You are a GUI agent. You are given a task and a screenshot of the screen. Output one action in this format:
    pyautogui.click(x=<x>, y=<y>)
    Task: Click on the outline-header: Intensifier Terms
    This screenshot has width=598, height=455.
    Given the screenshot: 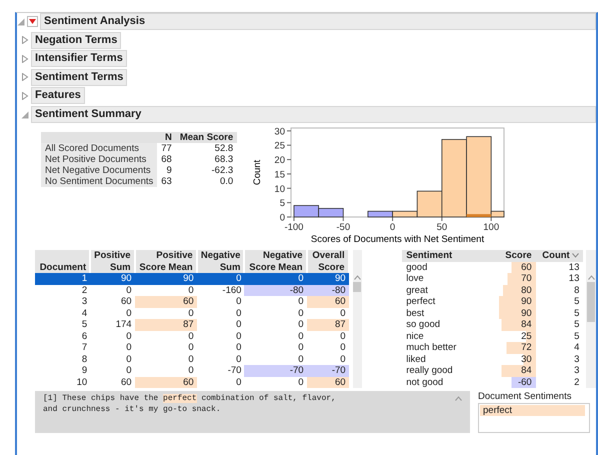 What is the action you would take?
    pyautogui.click(x=79, y=58)
    